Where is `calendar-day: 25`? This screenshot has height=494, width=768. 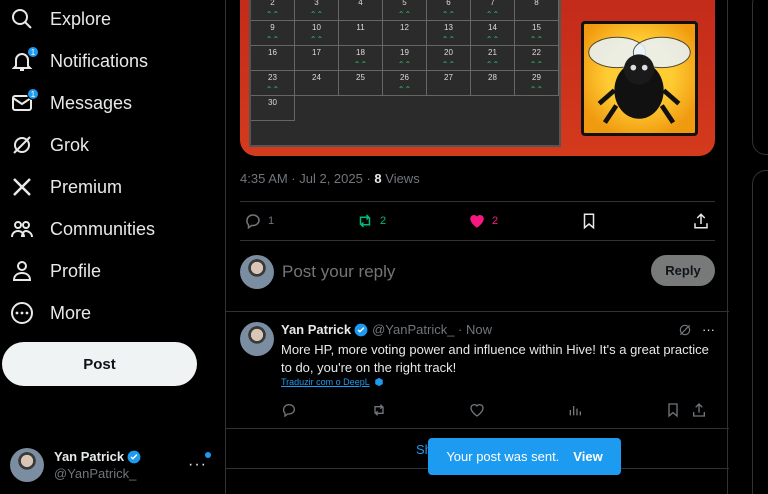 calendar-day: 25 is located at coordinates (361, 83).